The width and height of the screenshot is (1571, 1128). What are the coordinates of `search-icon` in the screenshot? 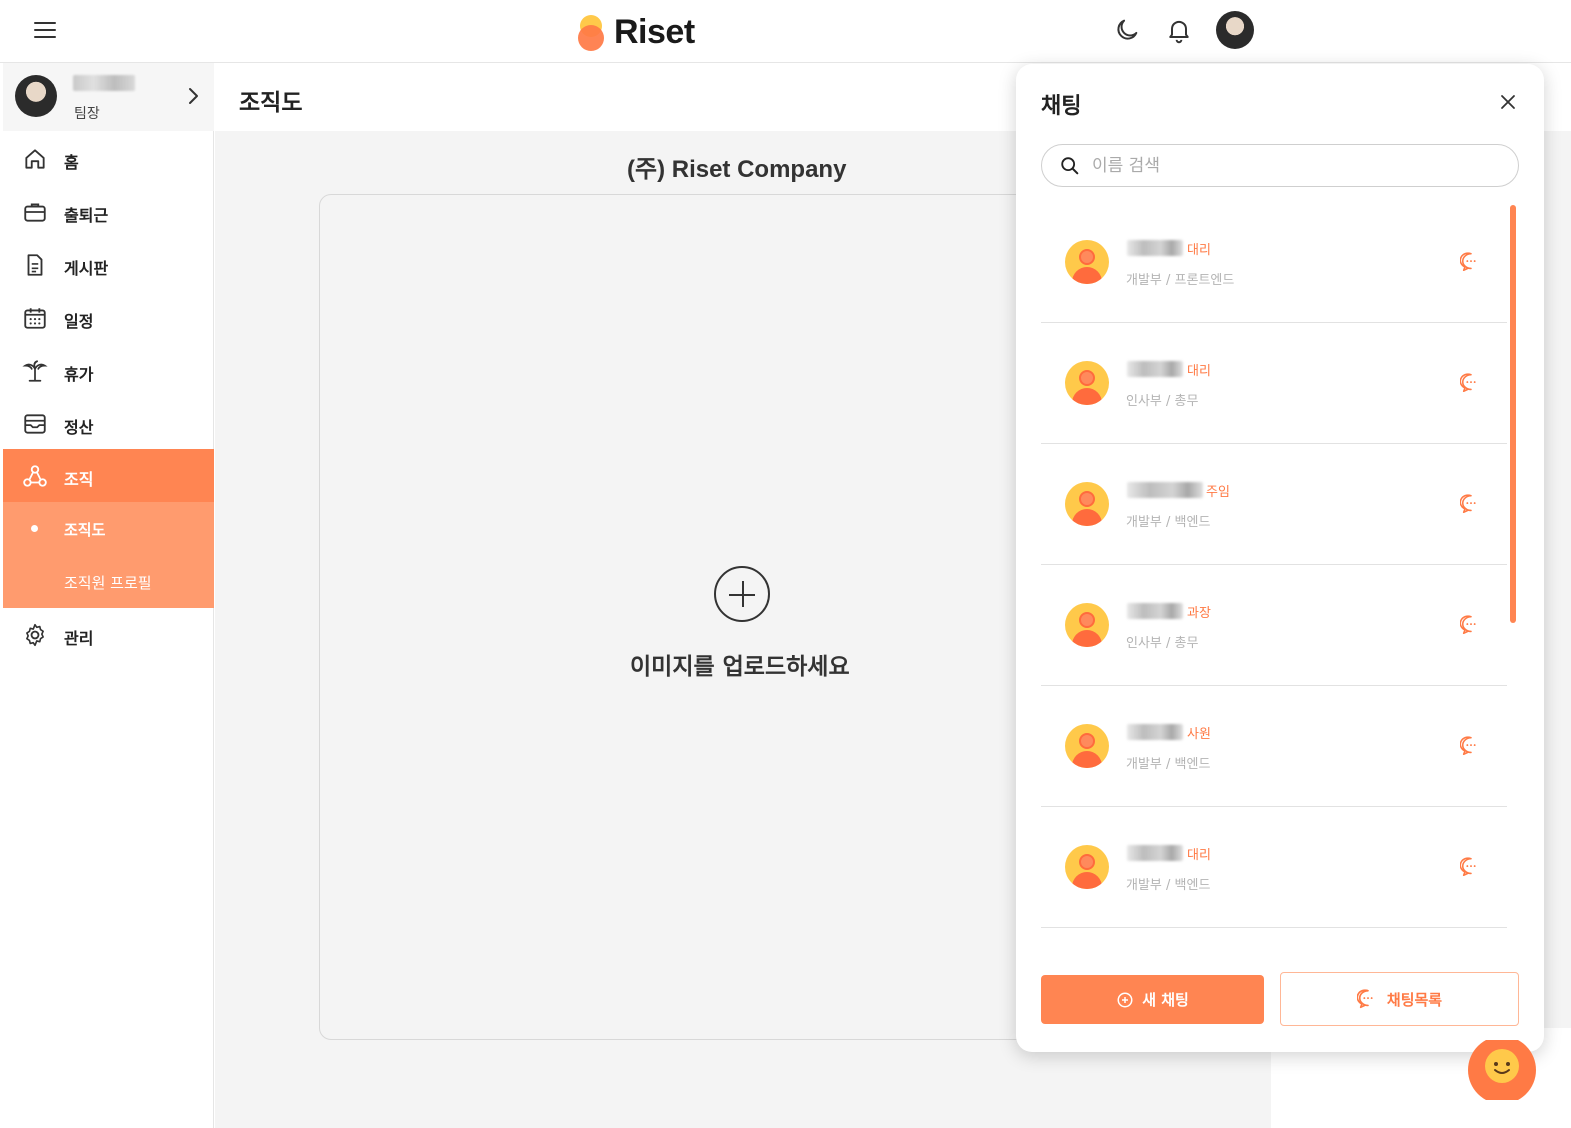 It's located at (1070, 166).